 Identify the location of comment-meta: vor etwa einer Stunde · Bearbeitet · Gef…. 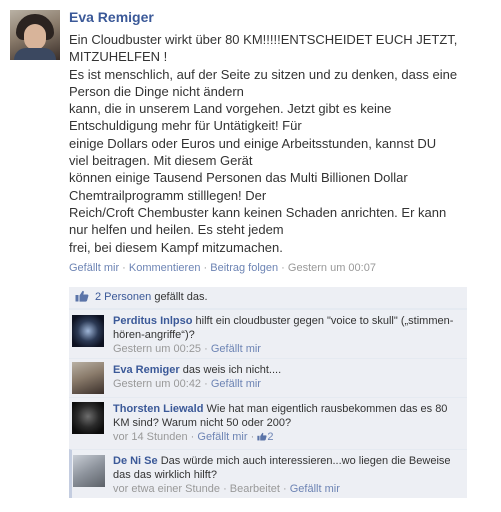
(226, 489).